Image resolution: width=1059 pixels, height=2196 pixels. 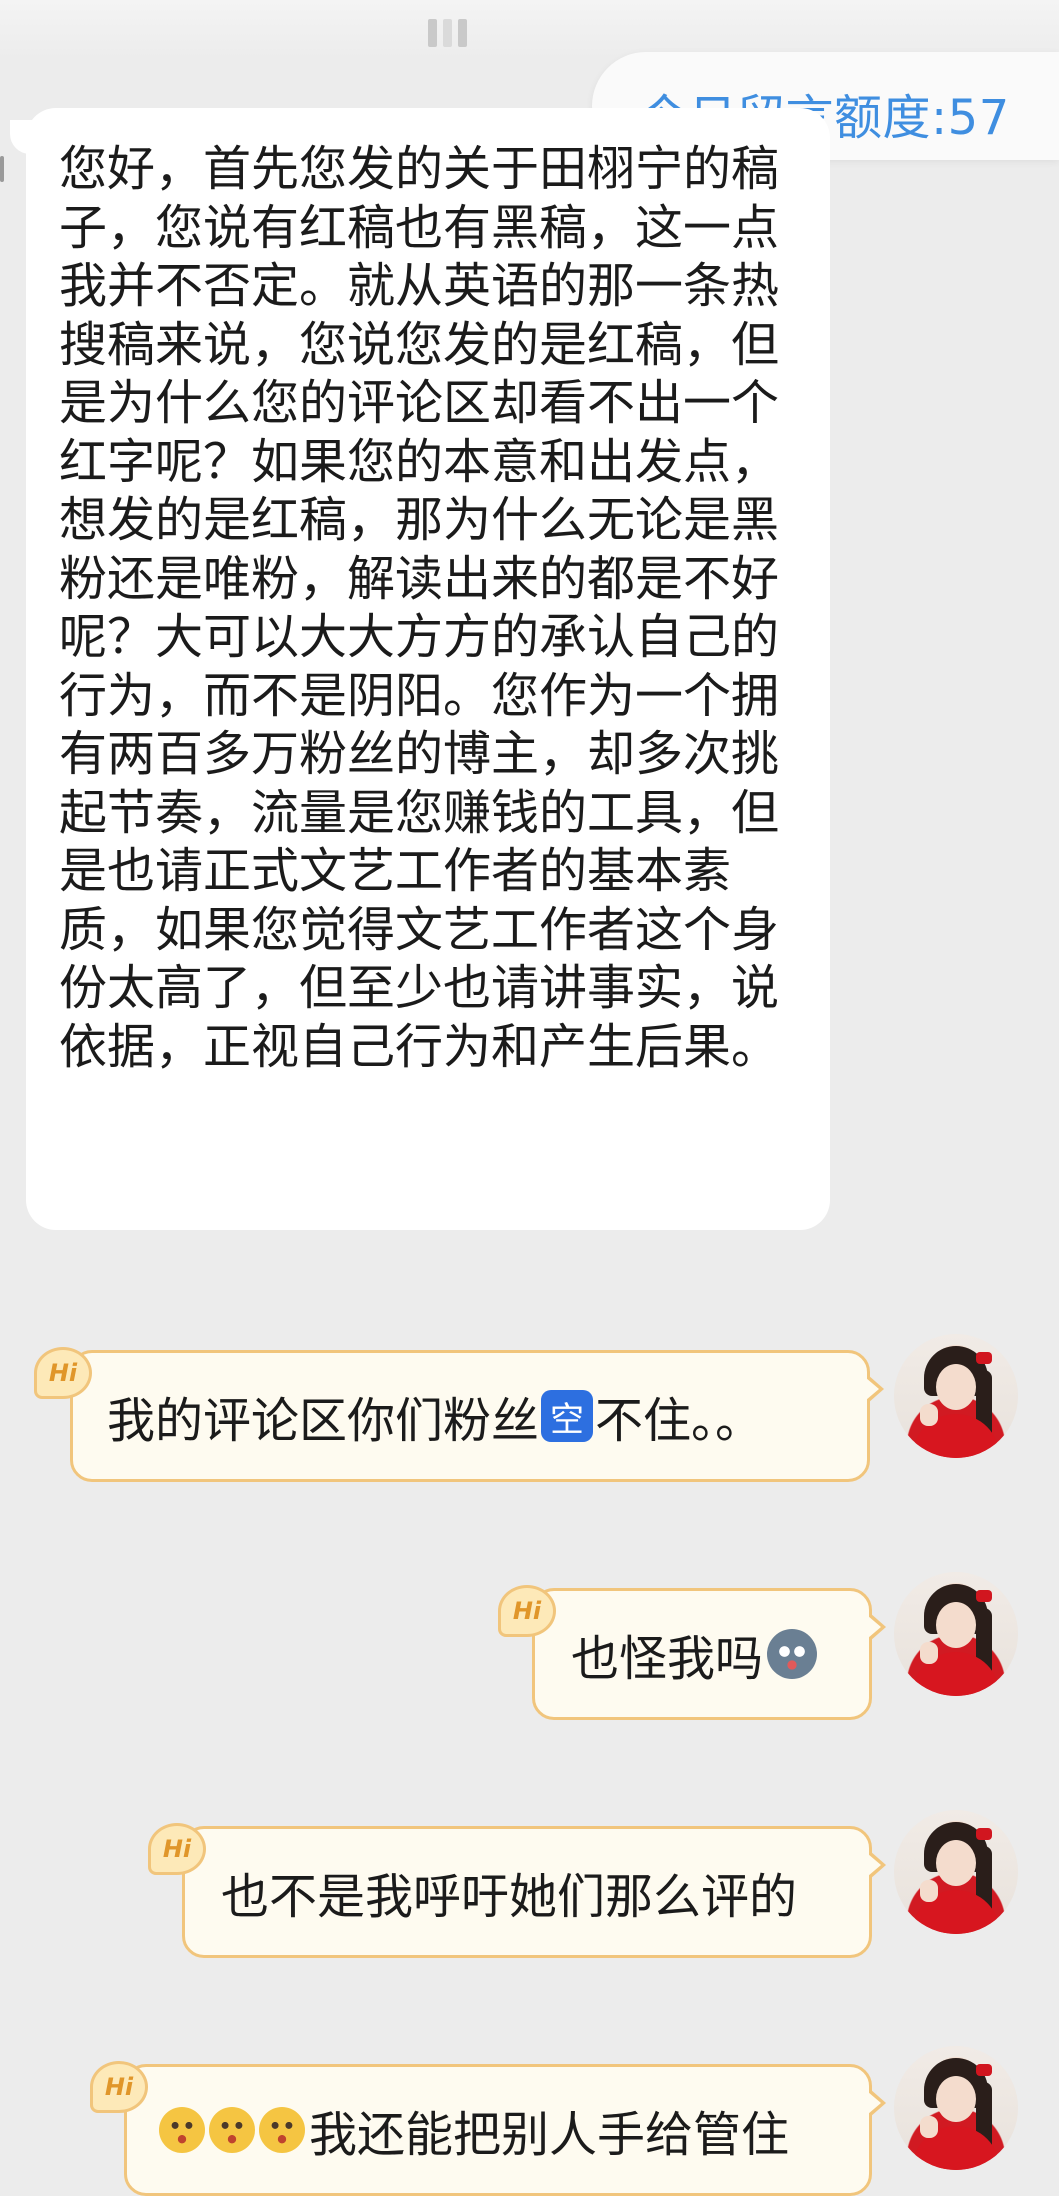 What do you see at coordinates (509, 1897) in the screenshot?
I see `reply-text-3: 也不是我呼吁她们那么评的` at bounding box center [509, 1897].